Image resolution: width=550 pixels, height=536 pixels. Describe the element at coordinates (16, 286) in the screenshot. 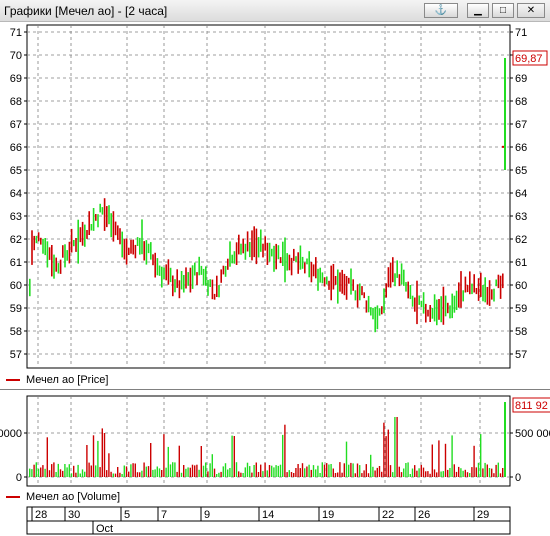

I see `price-tick-label-left: 60` at that location.